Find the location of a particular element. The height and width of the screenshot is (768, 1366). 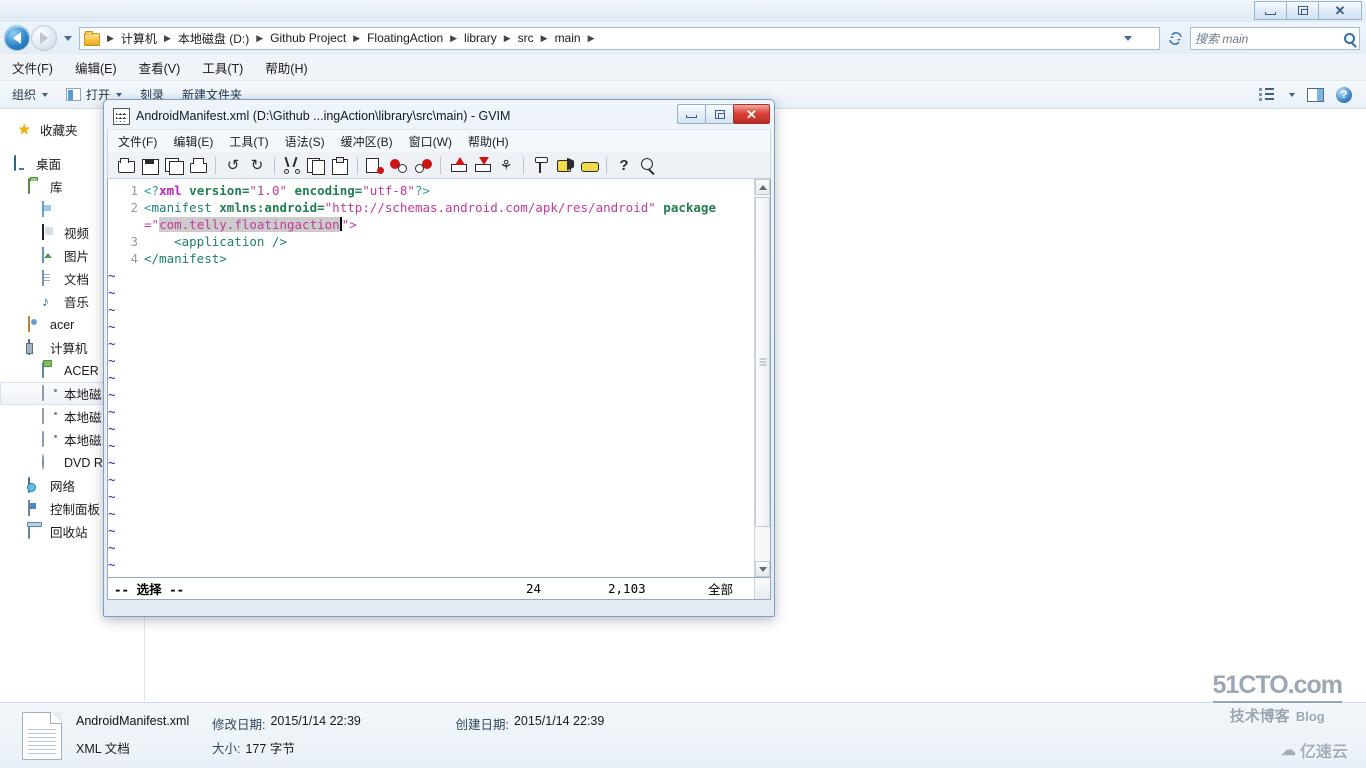

scroll-up-button is located at coordinates (762, 187).